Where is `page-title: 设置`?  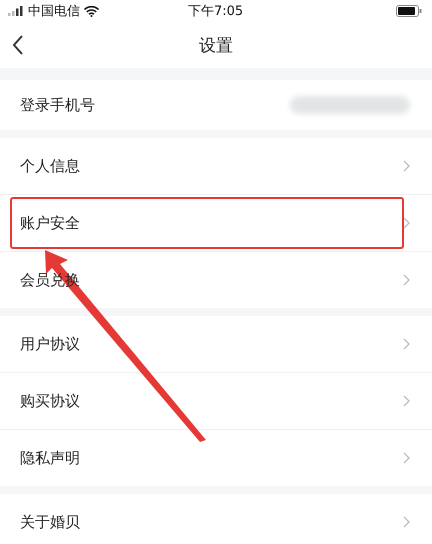
page-title: 设置 is located at coordinates (216, 45).